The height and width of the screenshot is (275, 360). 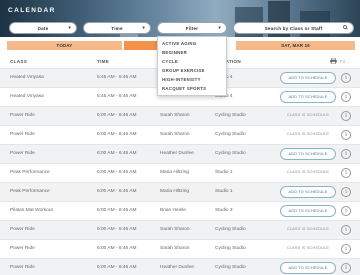 What do you see at coordinates (183, 70) in the screenshot?
I see `filter-option-group-exercise: GROUP EXERCISE` at bounding box center [183, 70].